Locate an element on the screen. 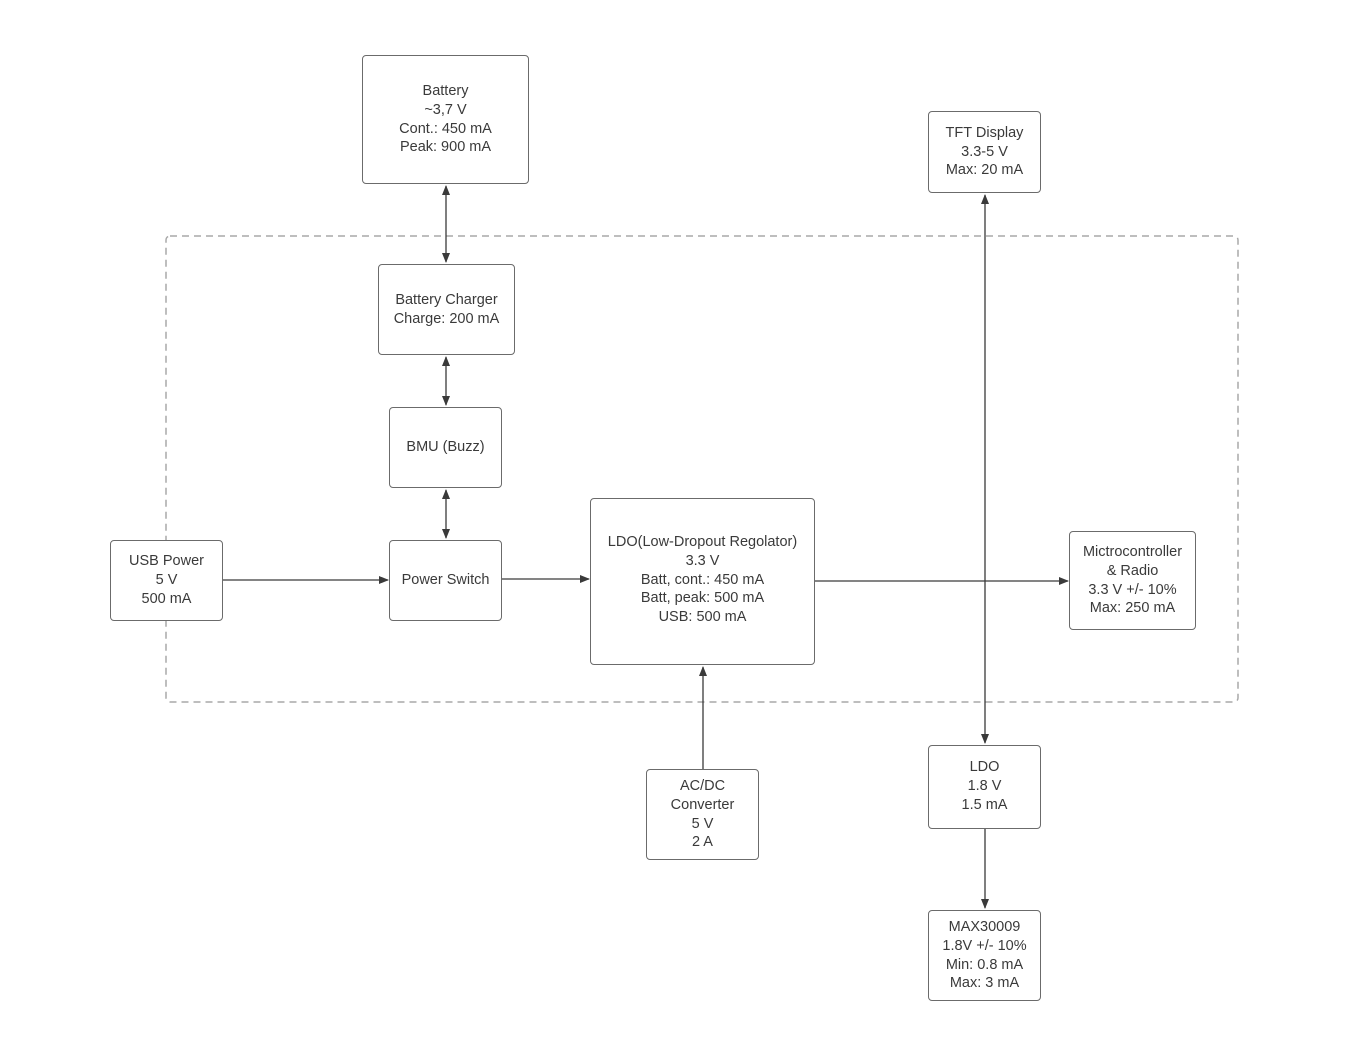 This screenshot has height=1054, width=1358. max-max-current: Max: 3 mA is located at coordinates (984, 983).